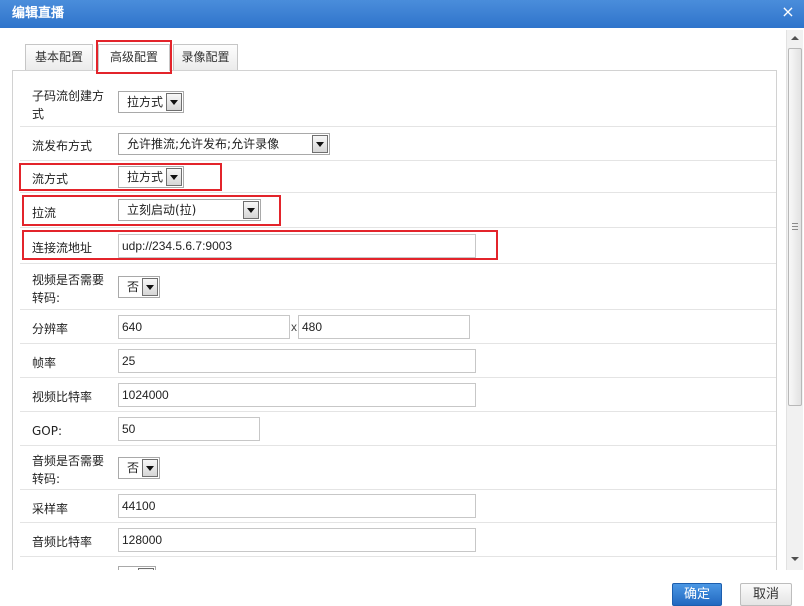  Describe the element at coordinates (62, 397) in the screenshot. I see `video-bitrate-label: 视频比特率` at that location.